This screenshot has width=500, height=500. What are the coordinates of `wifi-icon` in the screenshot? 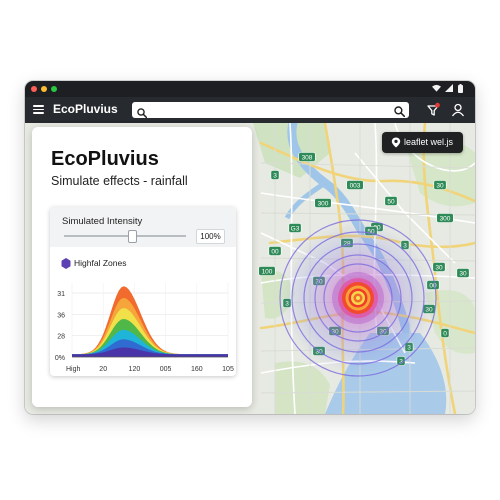 It's located at (436, 89).